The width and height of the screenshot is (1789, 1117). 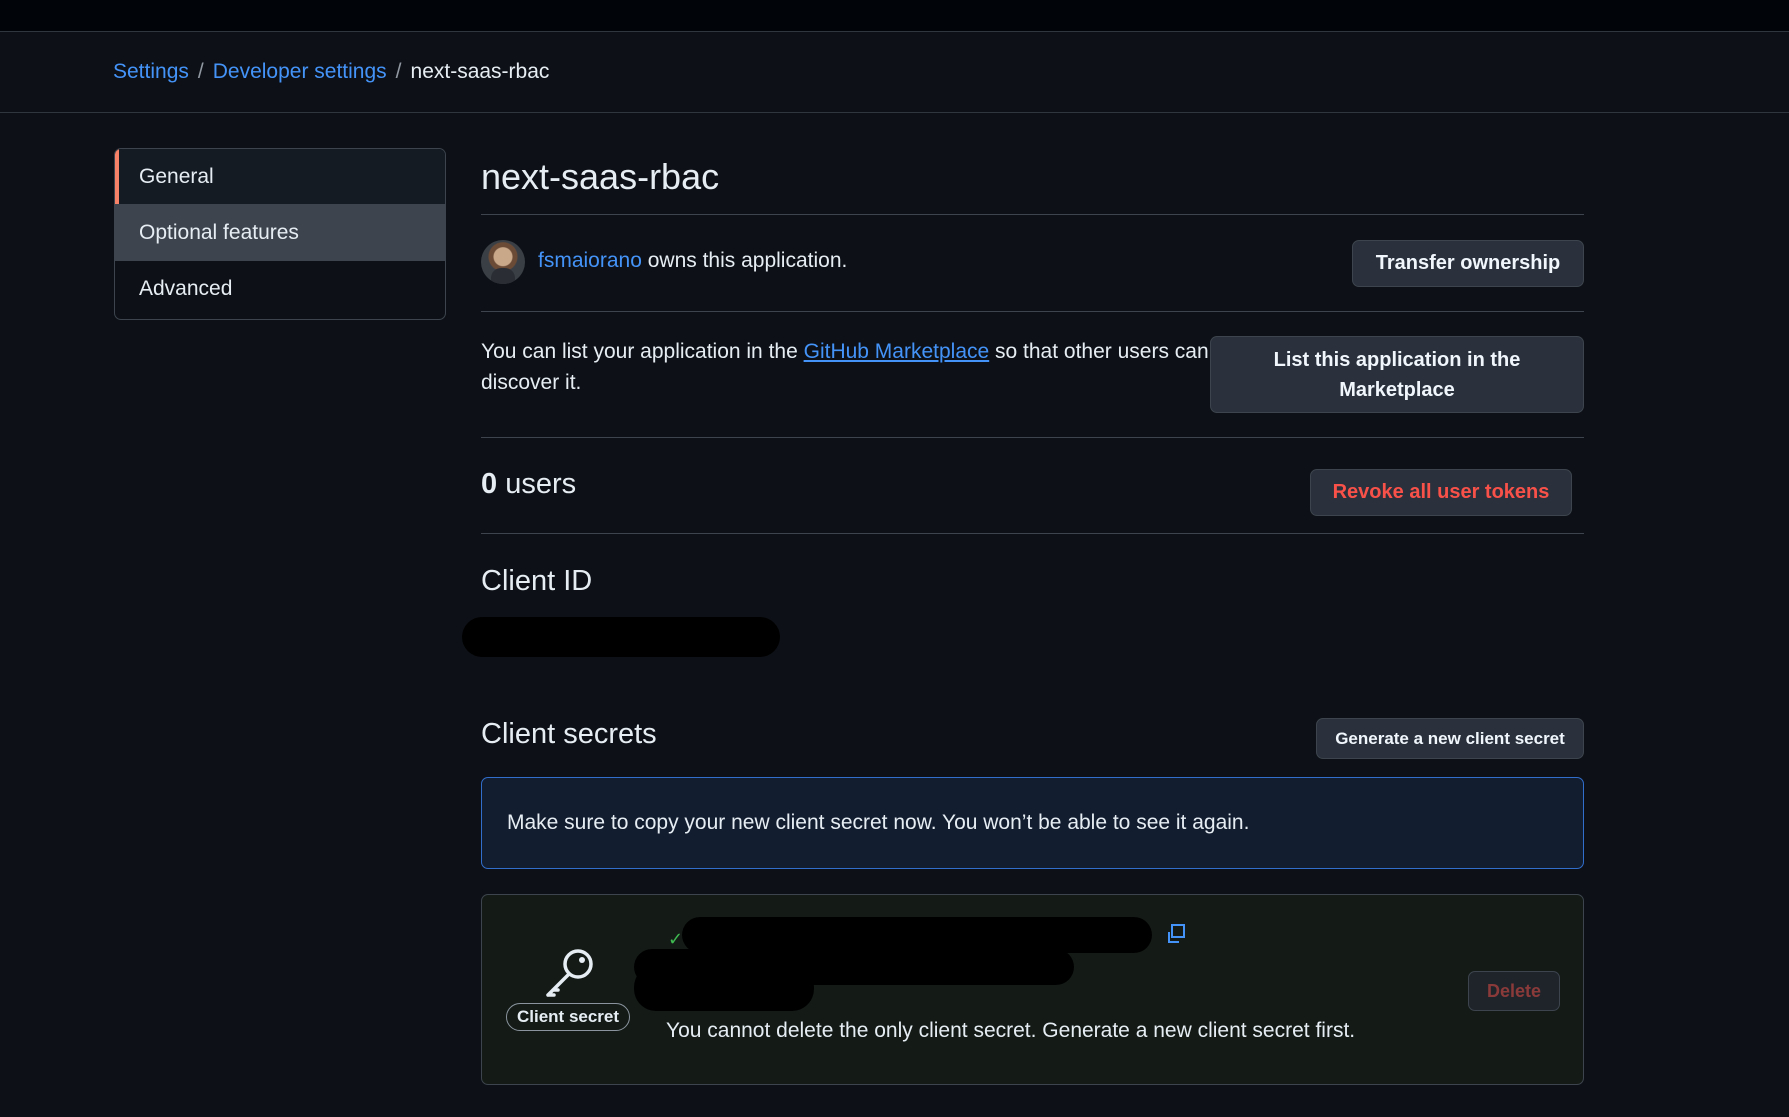 What do you see at coordinates (568, 1017) in the screenshot?
I see `client-secret-label: Client secret` at bounding box center [568, 1017].